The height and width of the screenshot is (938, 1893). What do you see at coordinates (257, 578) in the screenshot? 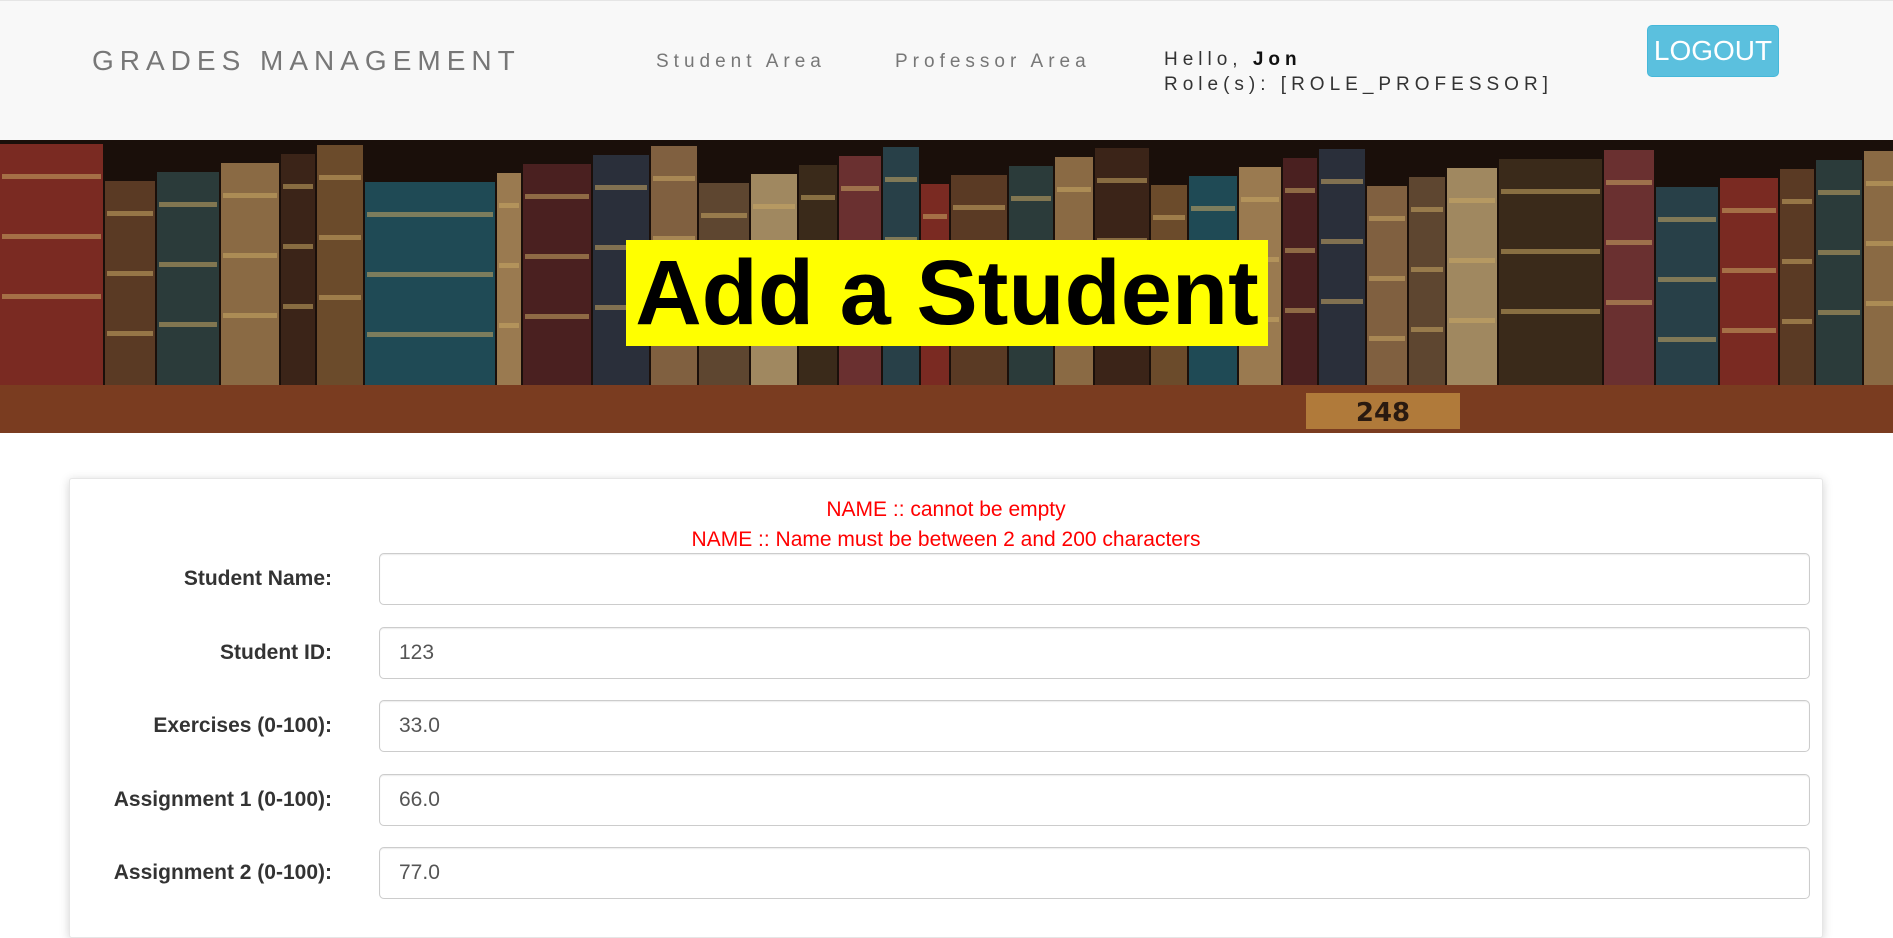
I see `student-name-label: Student Name:` at bounding box center [257, 578].